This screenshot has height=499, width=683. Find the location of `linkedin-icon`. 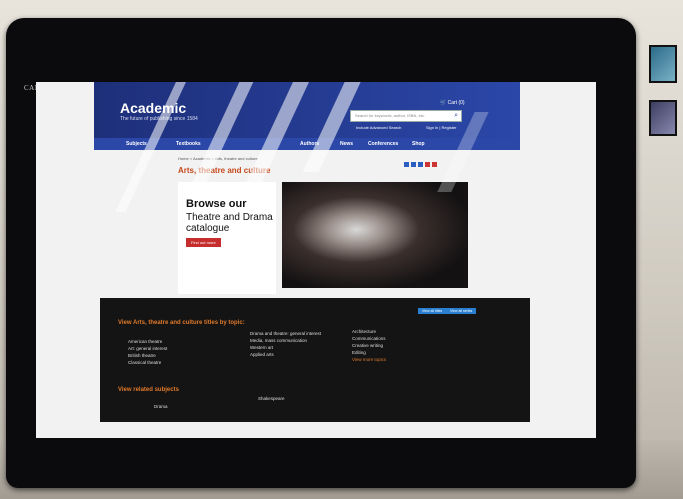

linkedin-icon is located at coordinates (420, 164).